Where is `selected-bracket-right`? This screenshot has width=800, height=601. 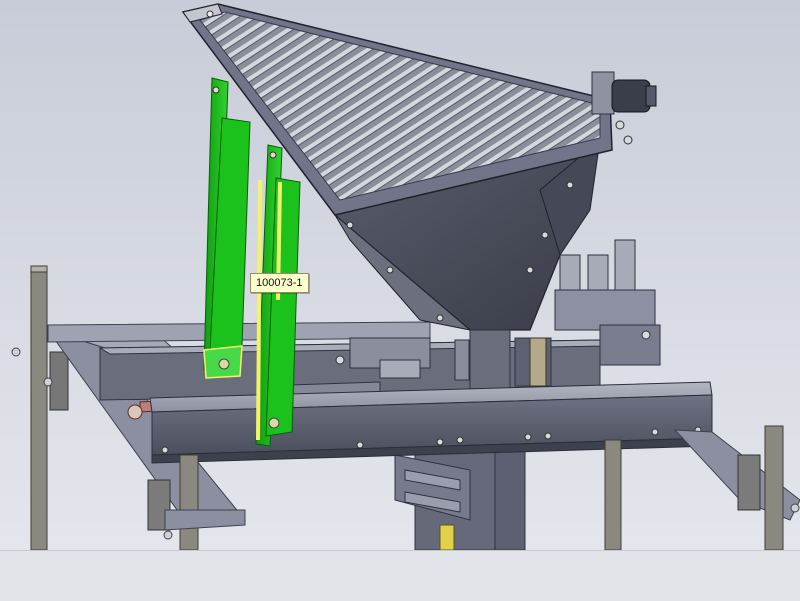
selected-bracket-right is located at coordinates (278, 295).